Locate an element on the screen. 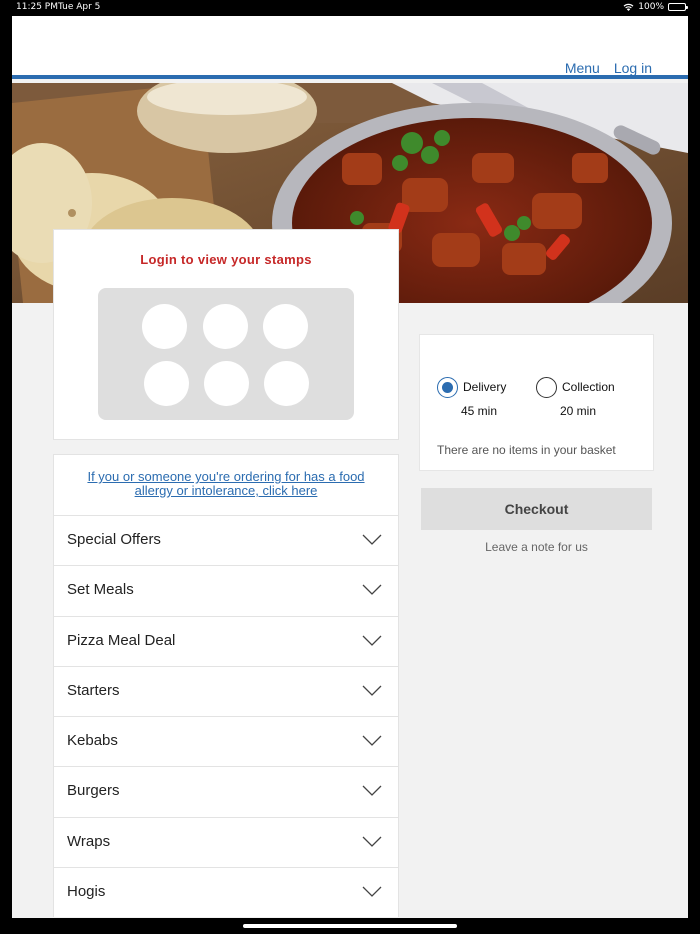  collection-label: Collection is located at coordinates (588, 387).